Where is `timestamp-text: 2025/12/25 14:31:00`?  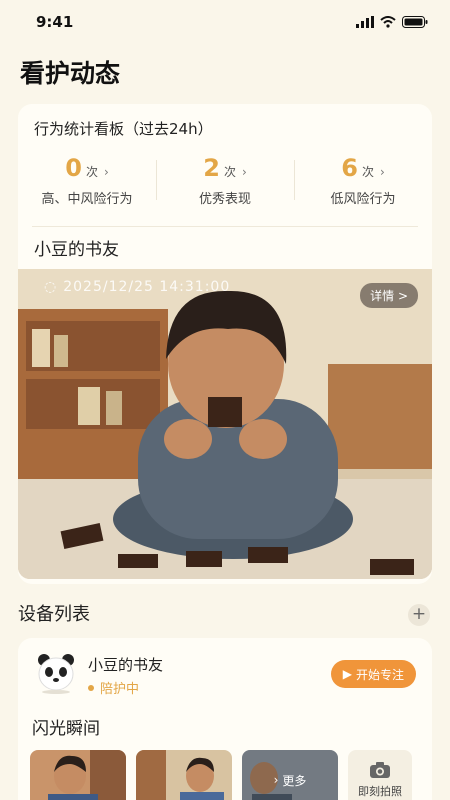 timestamp-text: 2025/12/25 14:31:00 is located at coordinates (147, 287).